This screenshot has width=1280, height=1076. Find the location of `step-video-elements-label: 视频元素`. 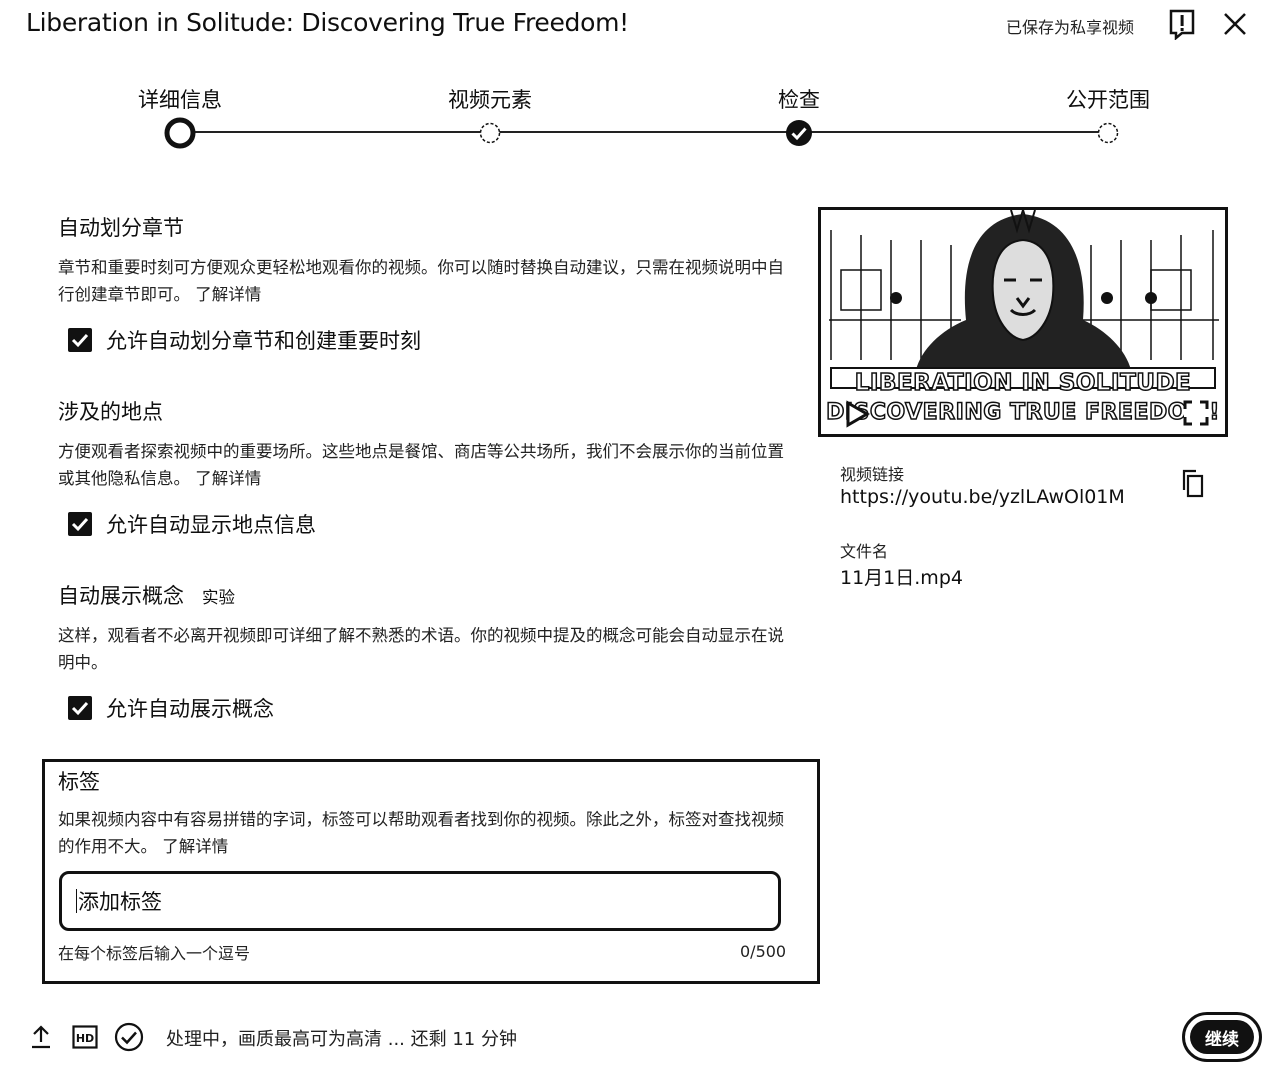

step-video-elements-label: 视频元素 is located at coordinates (490, 99).